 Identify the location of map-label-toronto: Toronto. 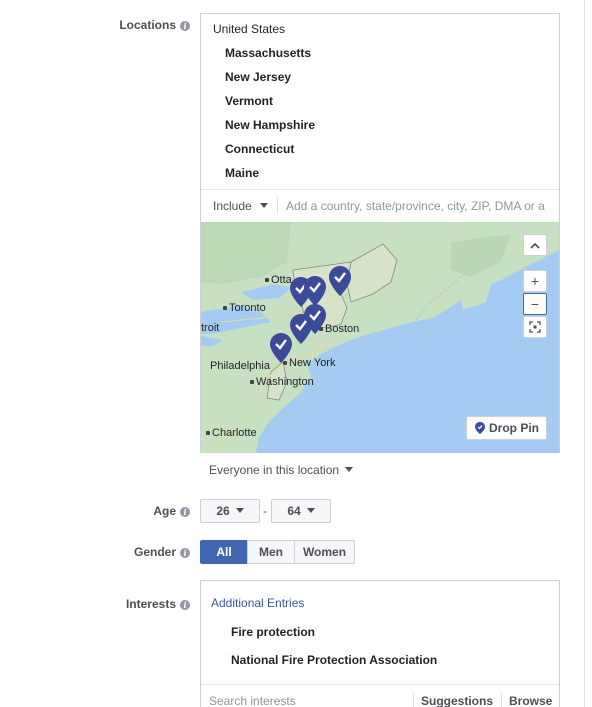
(244, 308).